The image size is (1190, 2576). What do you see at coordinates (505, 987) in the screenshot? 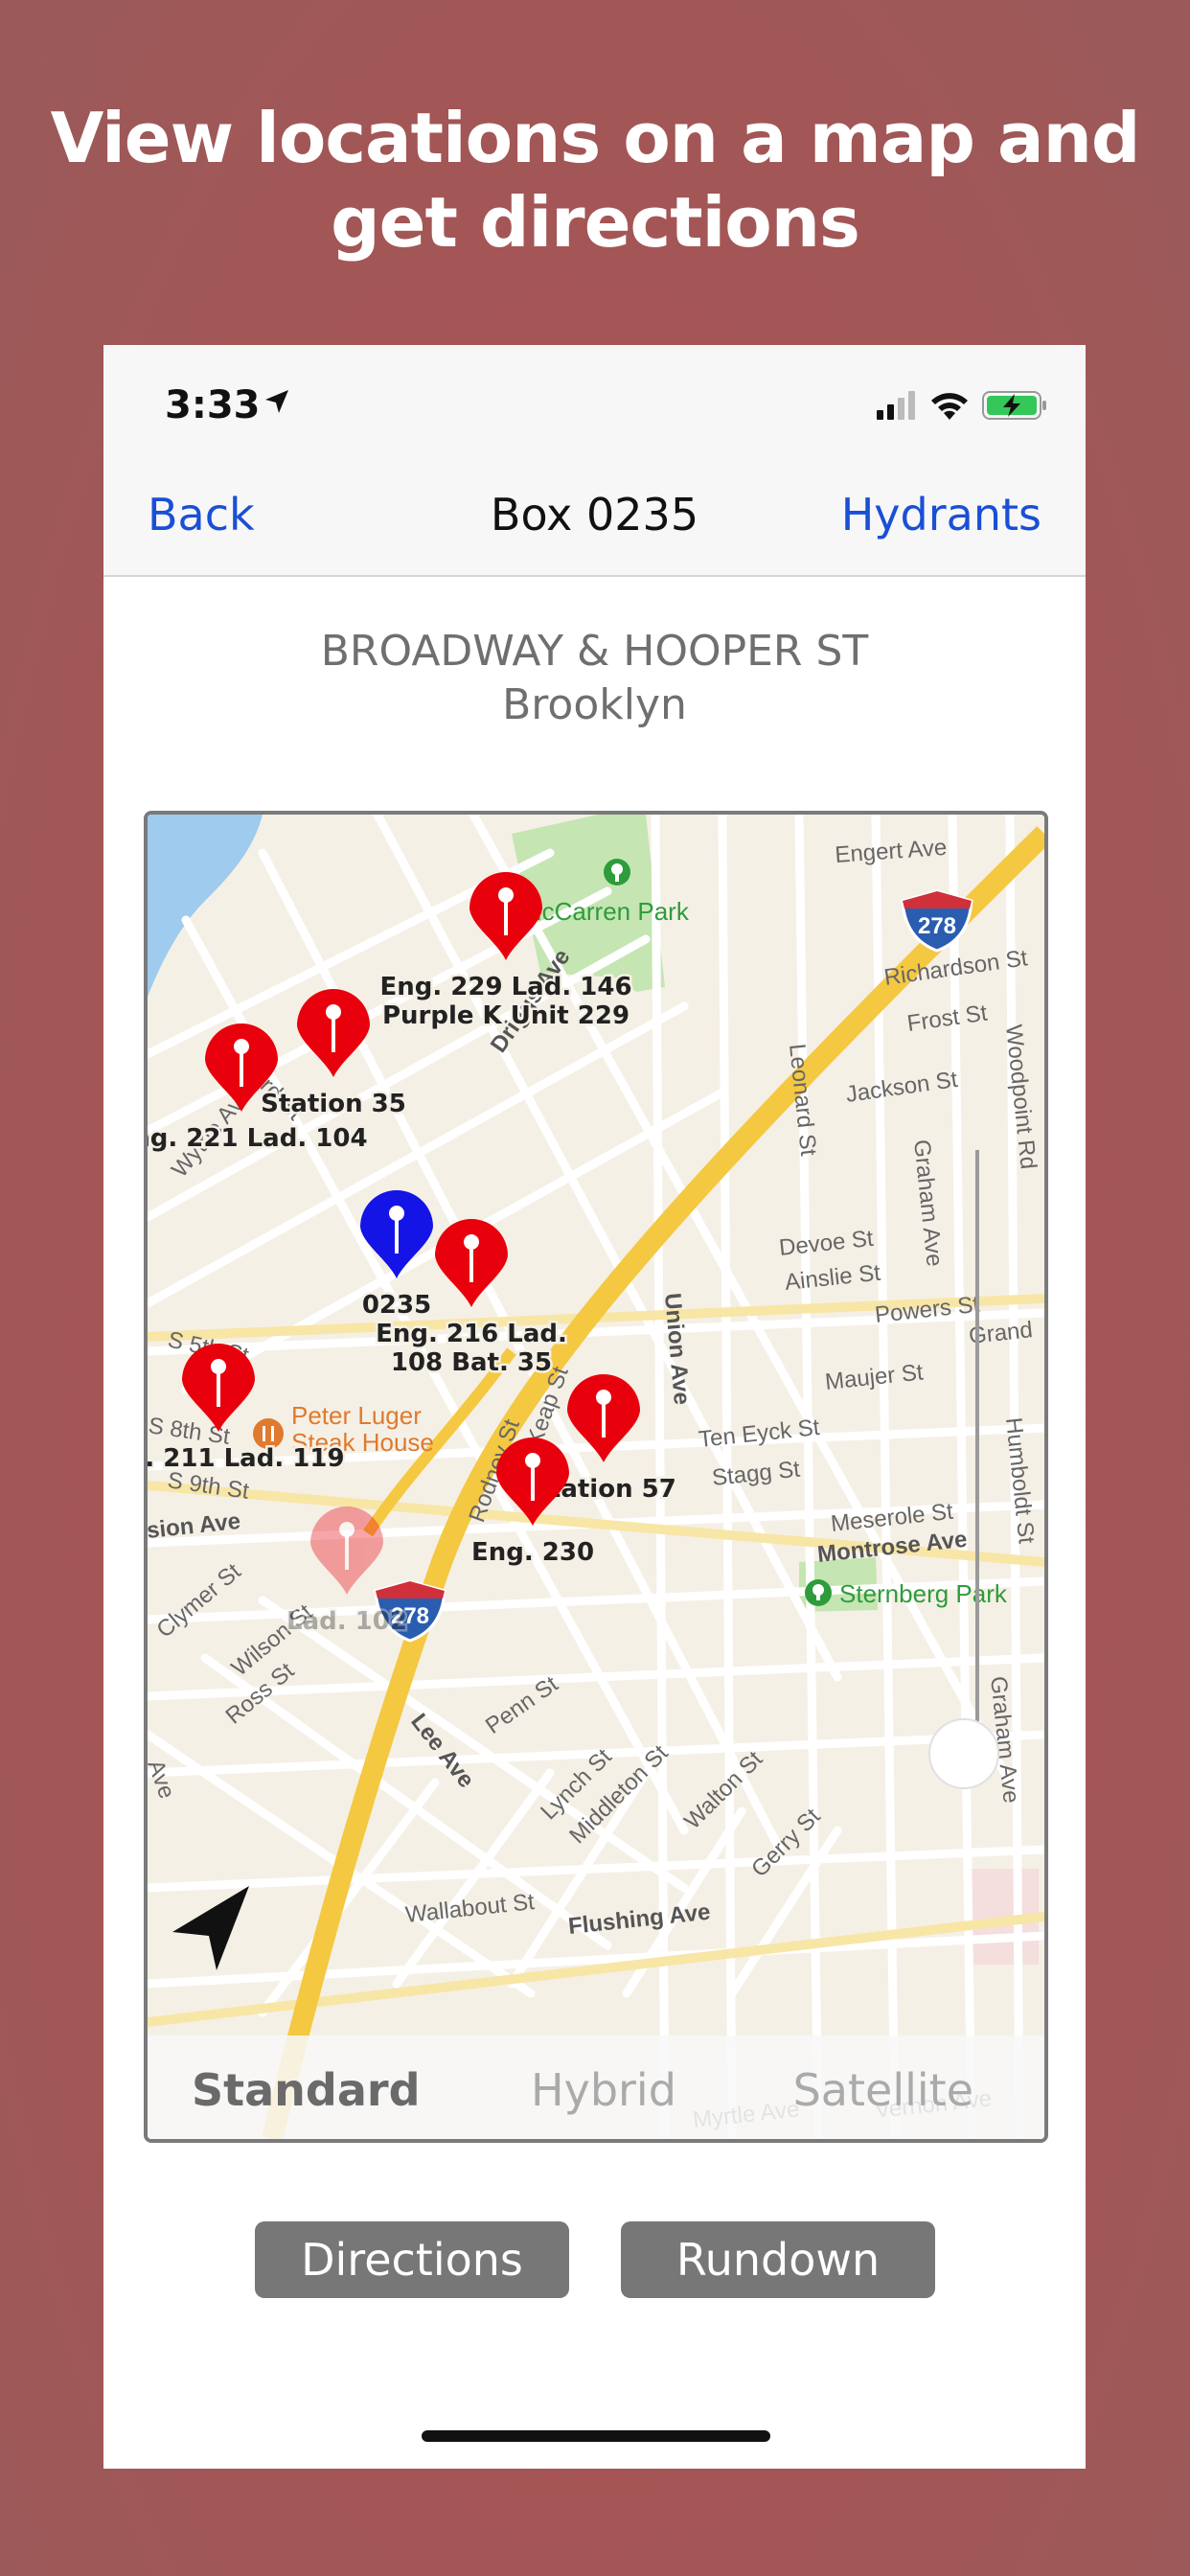
I see `map-pin-label: Eng. 229 Lad. 146` at bounding box center [505, 987].